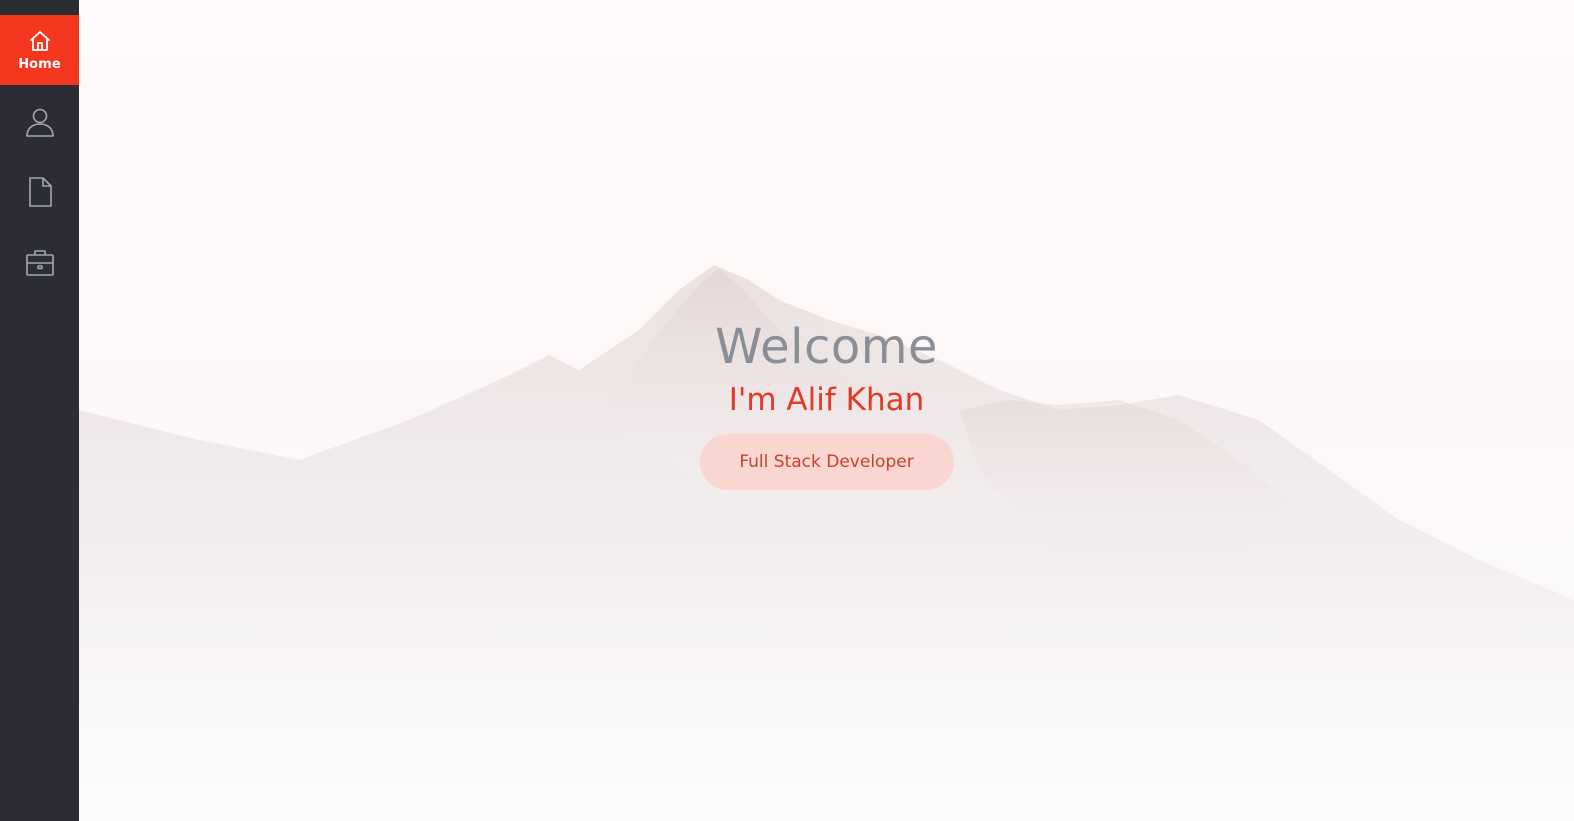  I want to click on nav-item-home-label: Home, so click(39, 64).